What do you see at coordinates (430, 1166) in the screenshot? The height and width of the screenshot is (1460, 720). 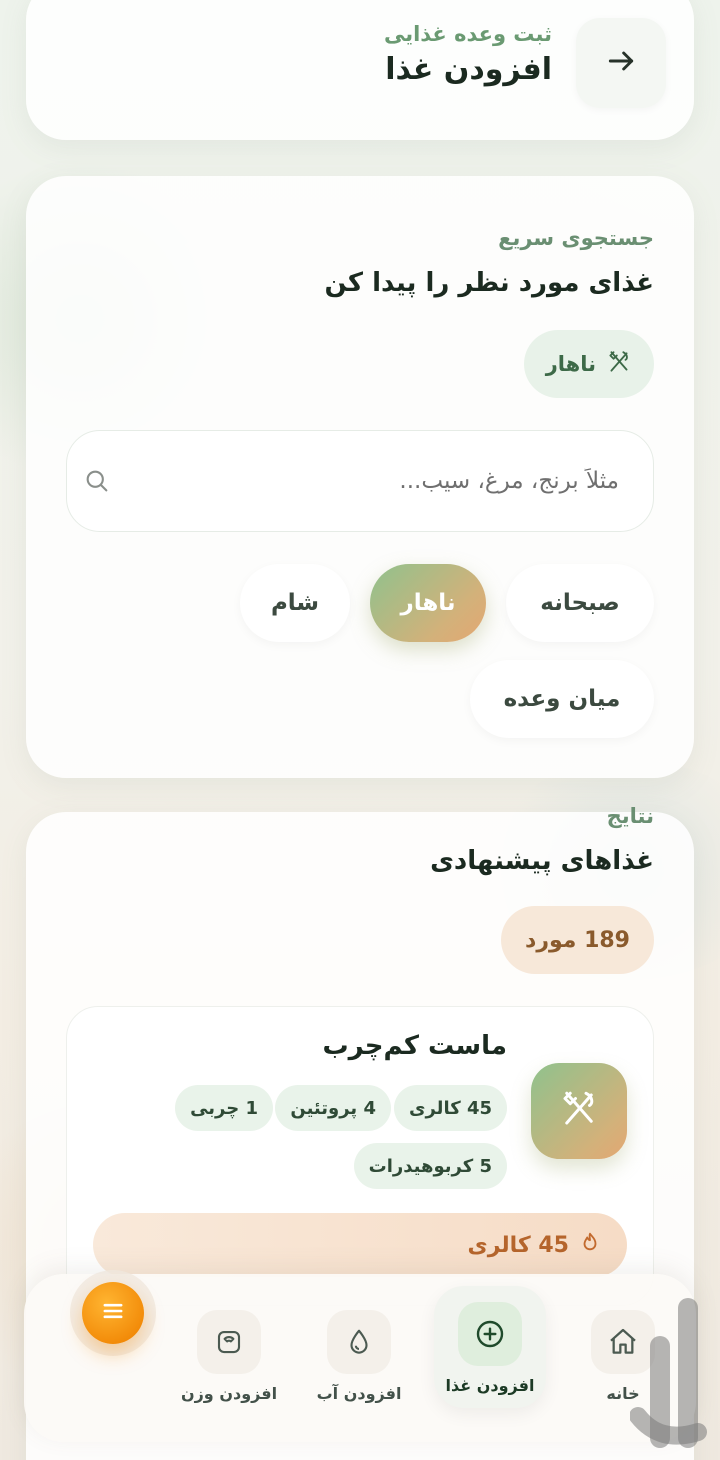 I see `nutrient-carbs-tag: 5 کربوهیدرات` at bounding box center [430, 1166].